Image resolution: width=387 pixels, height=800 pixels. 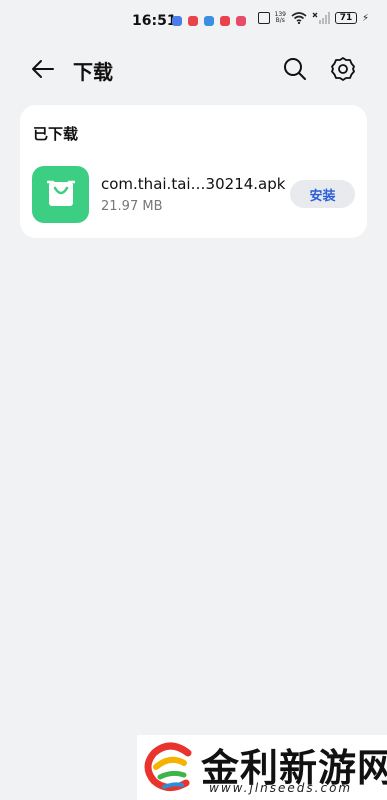 What do you see at coordinates (299, 18) in the screenshot?
I see `wifi-icon` at bounding box center [299, 18].